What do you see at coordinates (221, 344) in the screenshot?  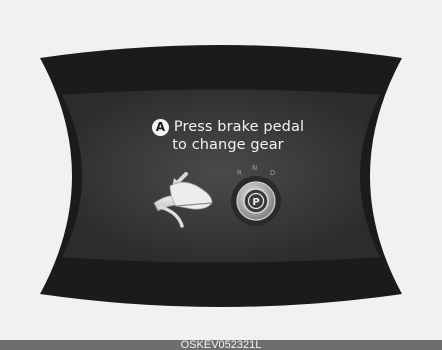 I see `figure-code: OSKEV052321L` at bounding box center [221, 344].